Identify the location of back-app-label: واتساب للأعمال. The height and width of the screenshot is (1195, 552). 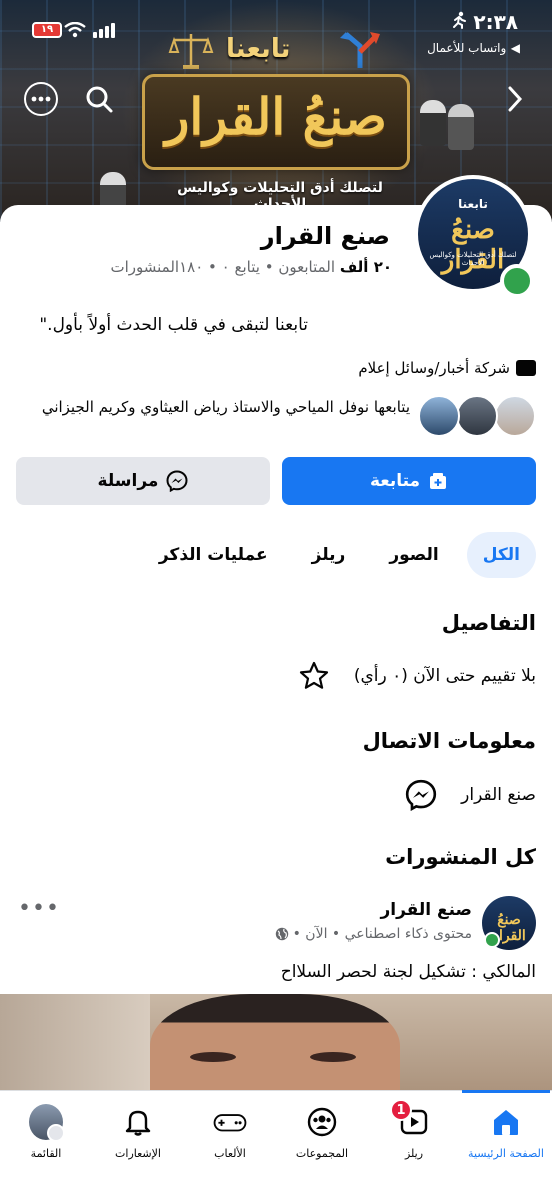
(467, 48).